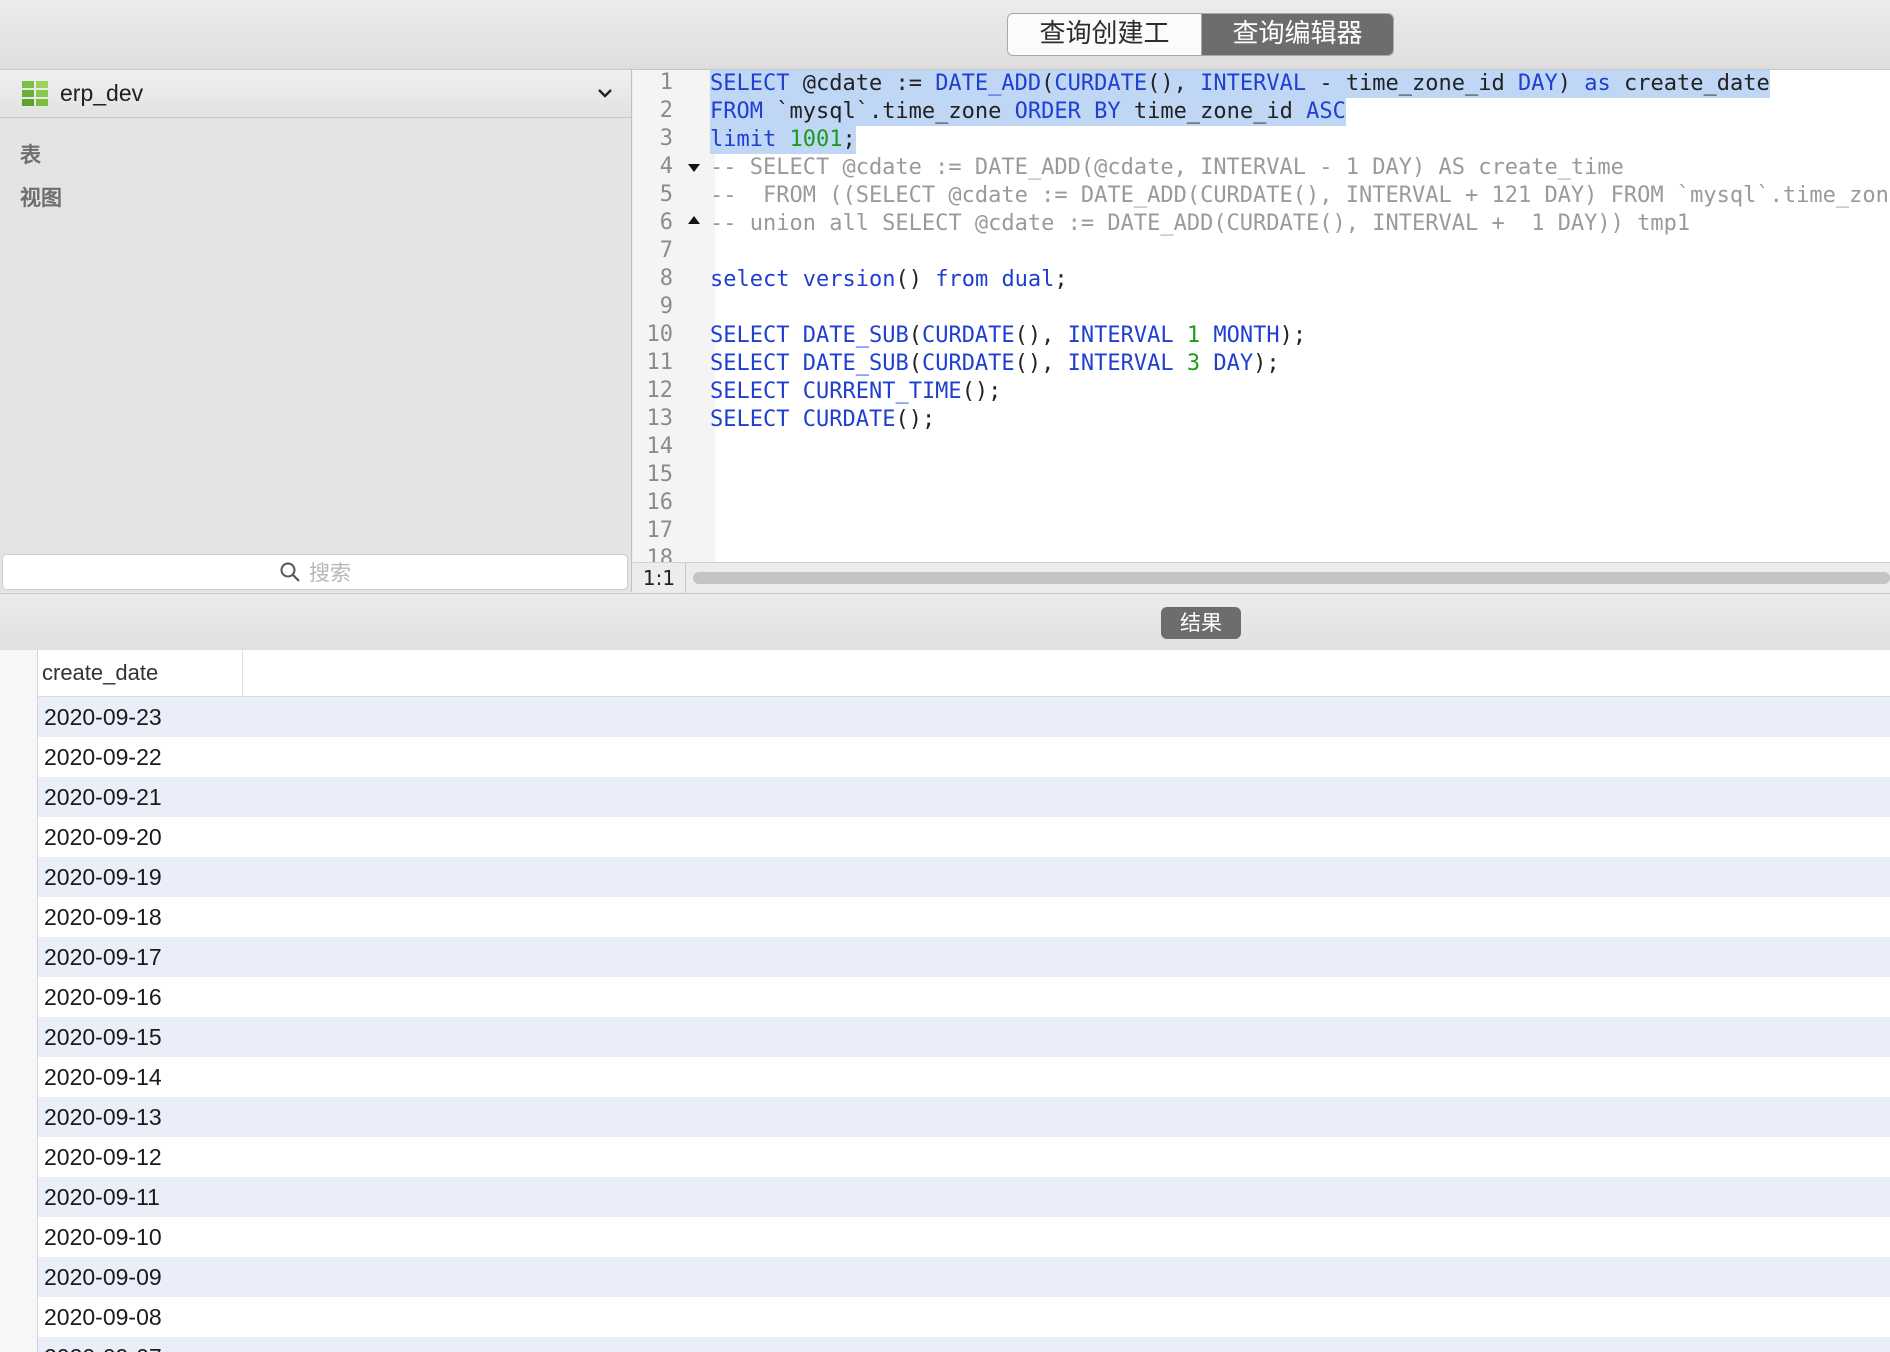  Describe the element at coordinates (666, 278) in the screenshot. I see `line-number: 8` at that location.